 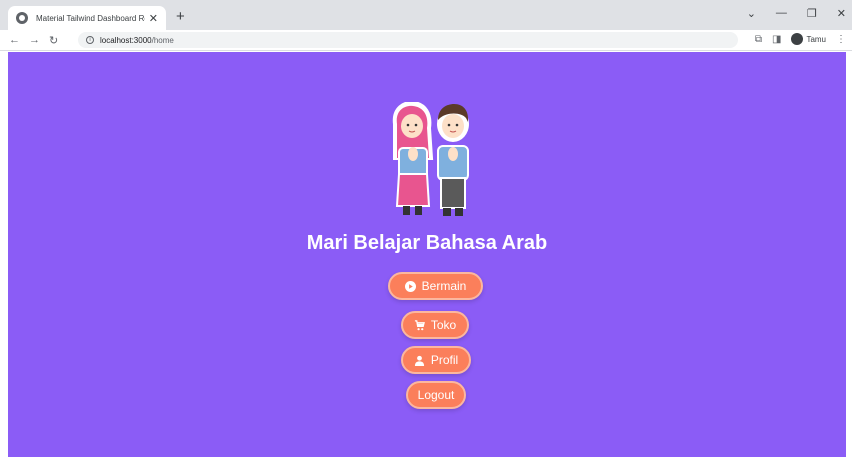 I want to click on bermain-button: Bermain, so click(x=435, y=286).